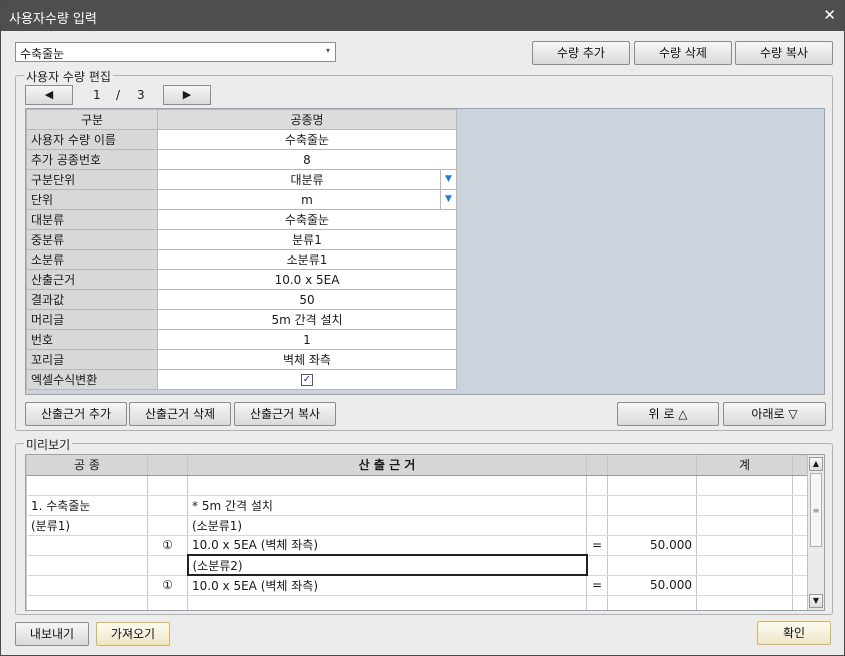  Describe the element at coordinates (387, 565) in the screenshot. I see `preview-basis-selected: (소분류2)` at that location.